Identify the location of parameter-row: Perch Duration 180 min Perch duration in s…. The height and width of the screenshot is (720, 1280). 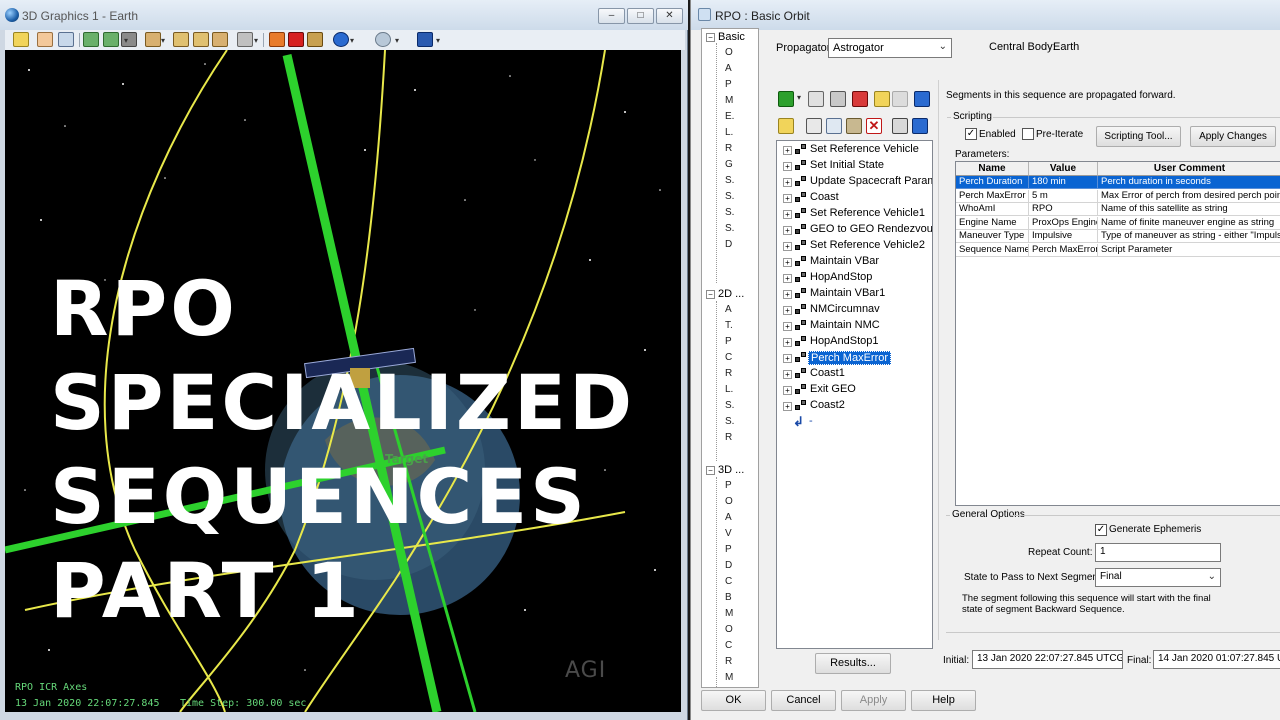
(1118, 182).